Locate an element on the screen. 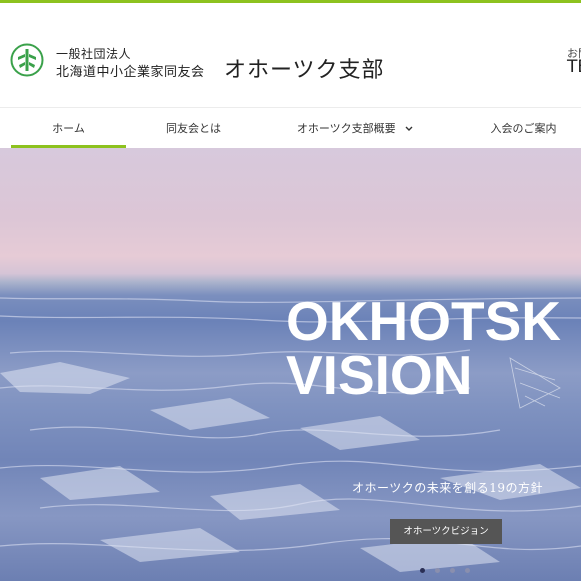 The height and width of the screenshot is (581, 581). main-nav: ホーム 同友会とは オホーツク支部概要 入会のご案内 is located at coordinates (290, 127).